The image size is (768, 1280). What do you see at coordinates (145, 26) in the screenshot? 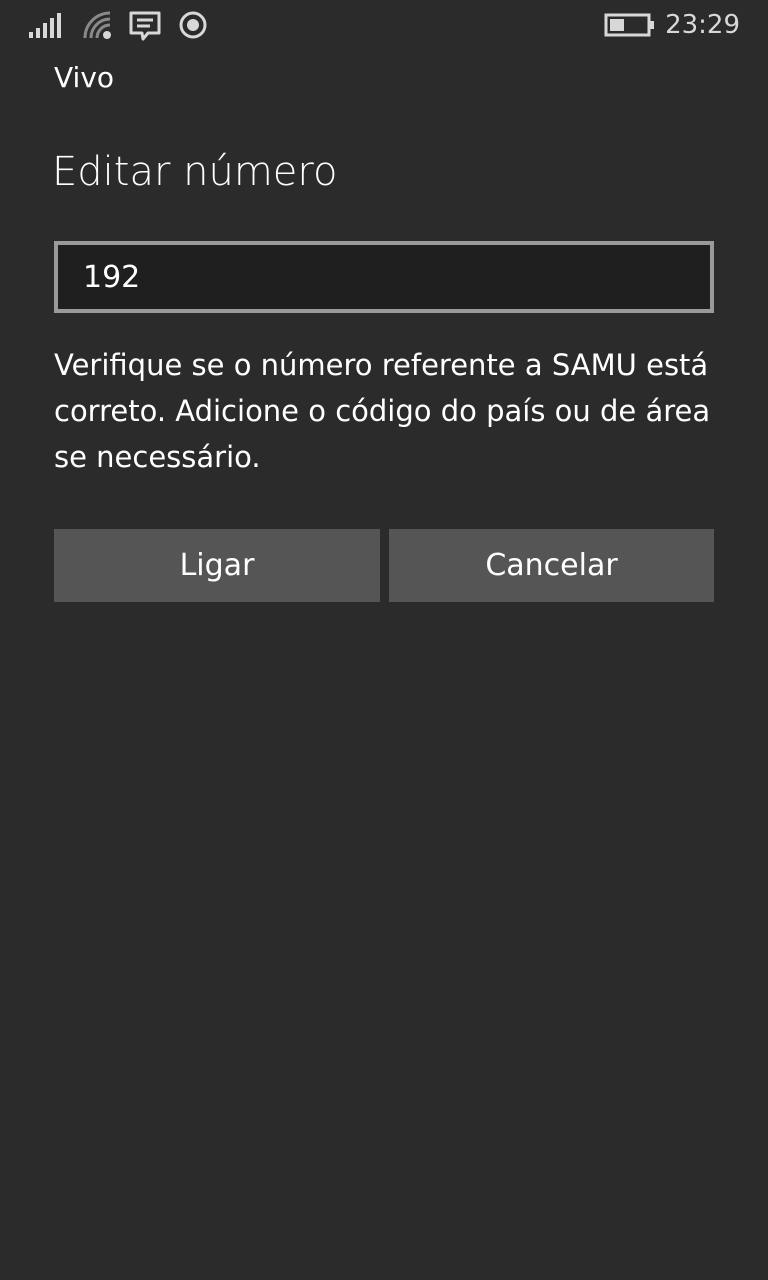
I see `message-icon` at bounding box center [145, 26].